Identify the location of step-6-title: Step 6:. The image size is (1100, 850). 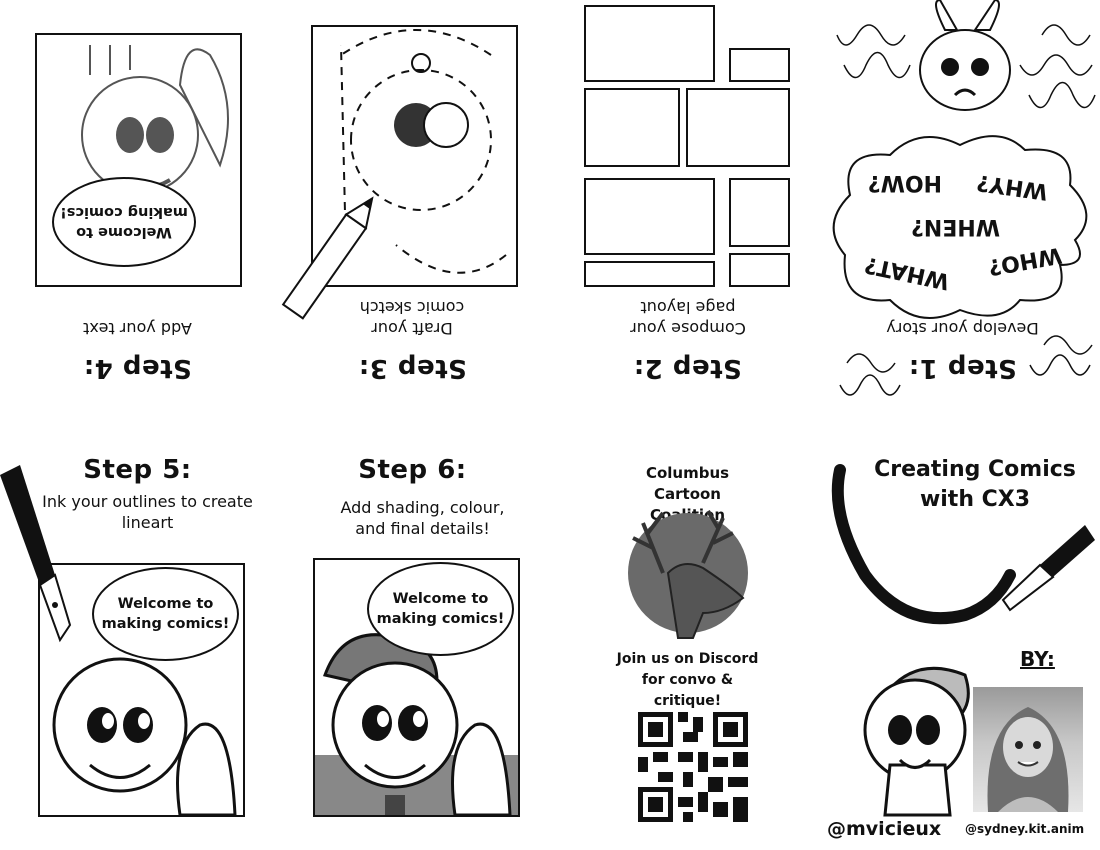
(412, 470).